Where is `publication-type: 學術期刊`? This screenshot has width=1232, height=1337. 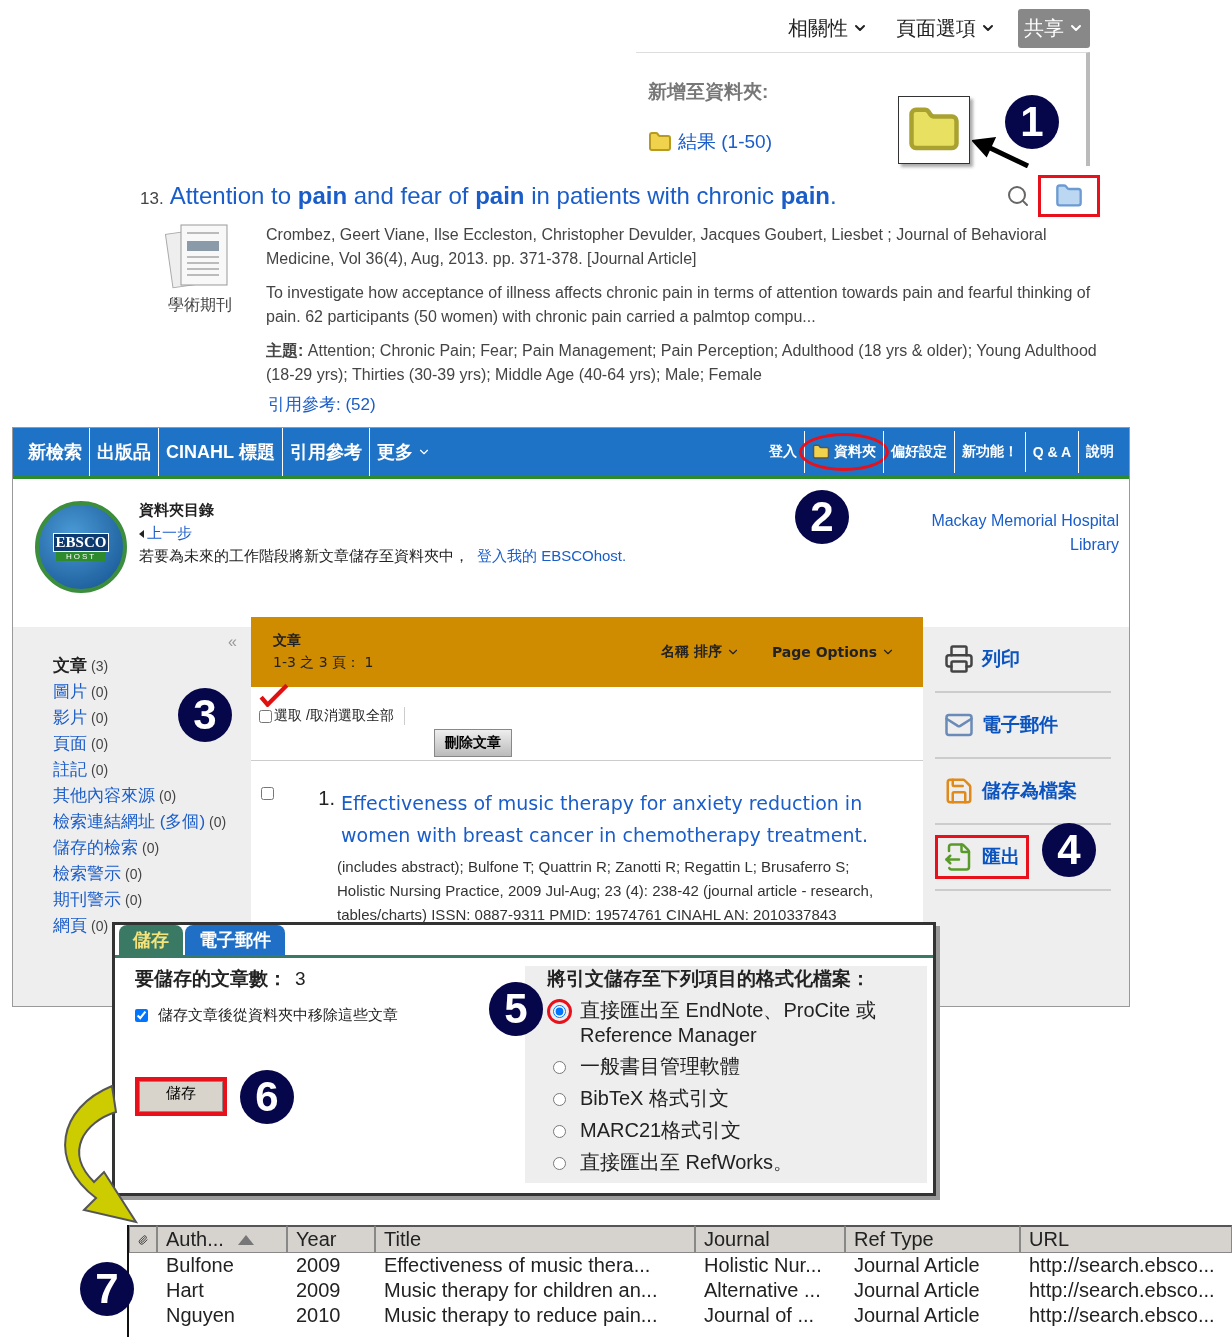
publication-type: 學術期刊 is located at coordinates (200, 305).